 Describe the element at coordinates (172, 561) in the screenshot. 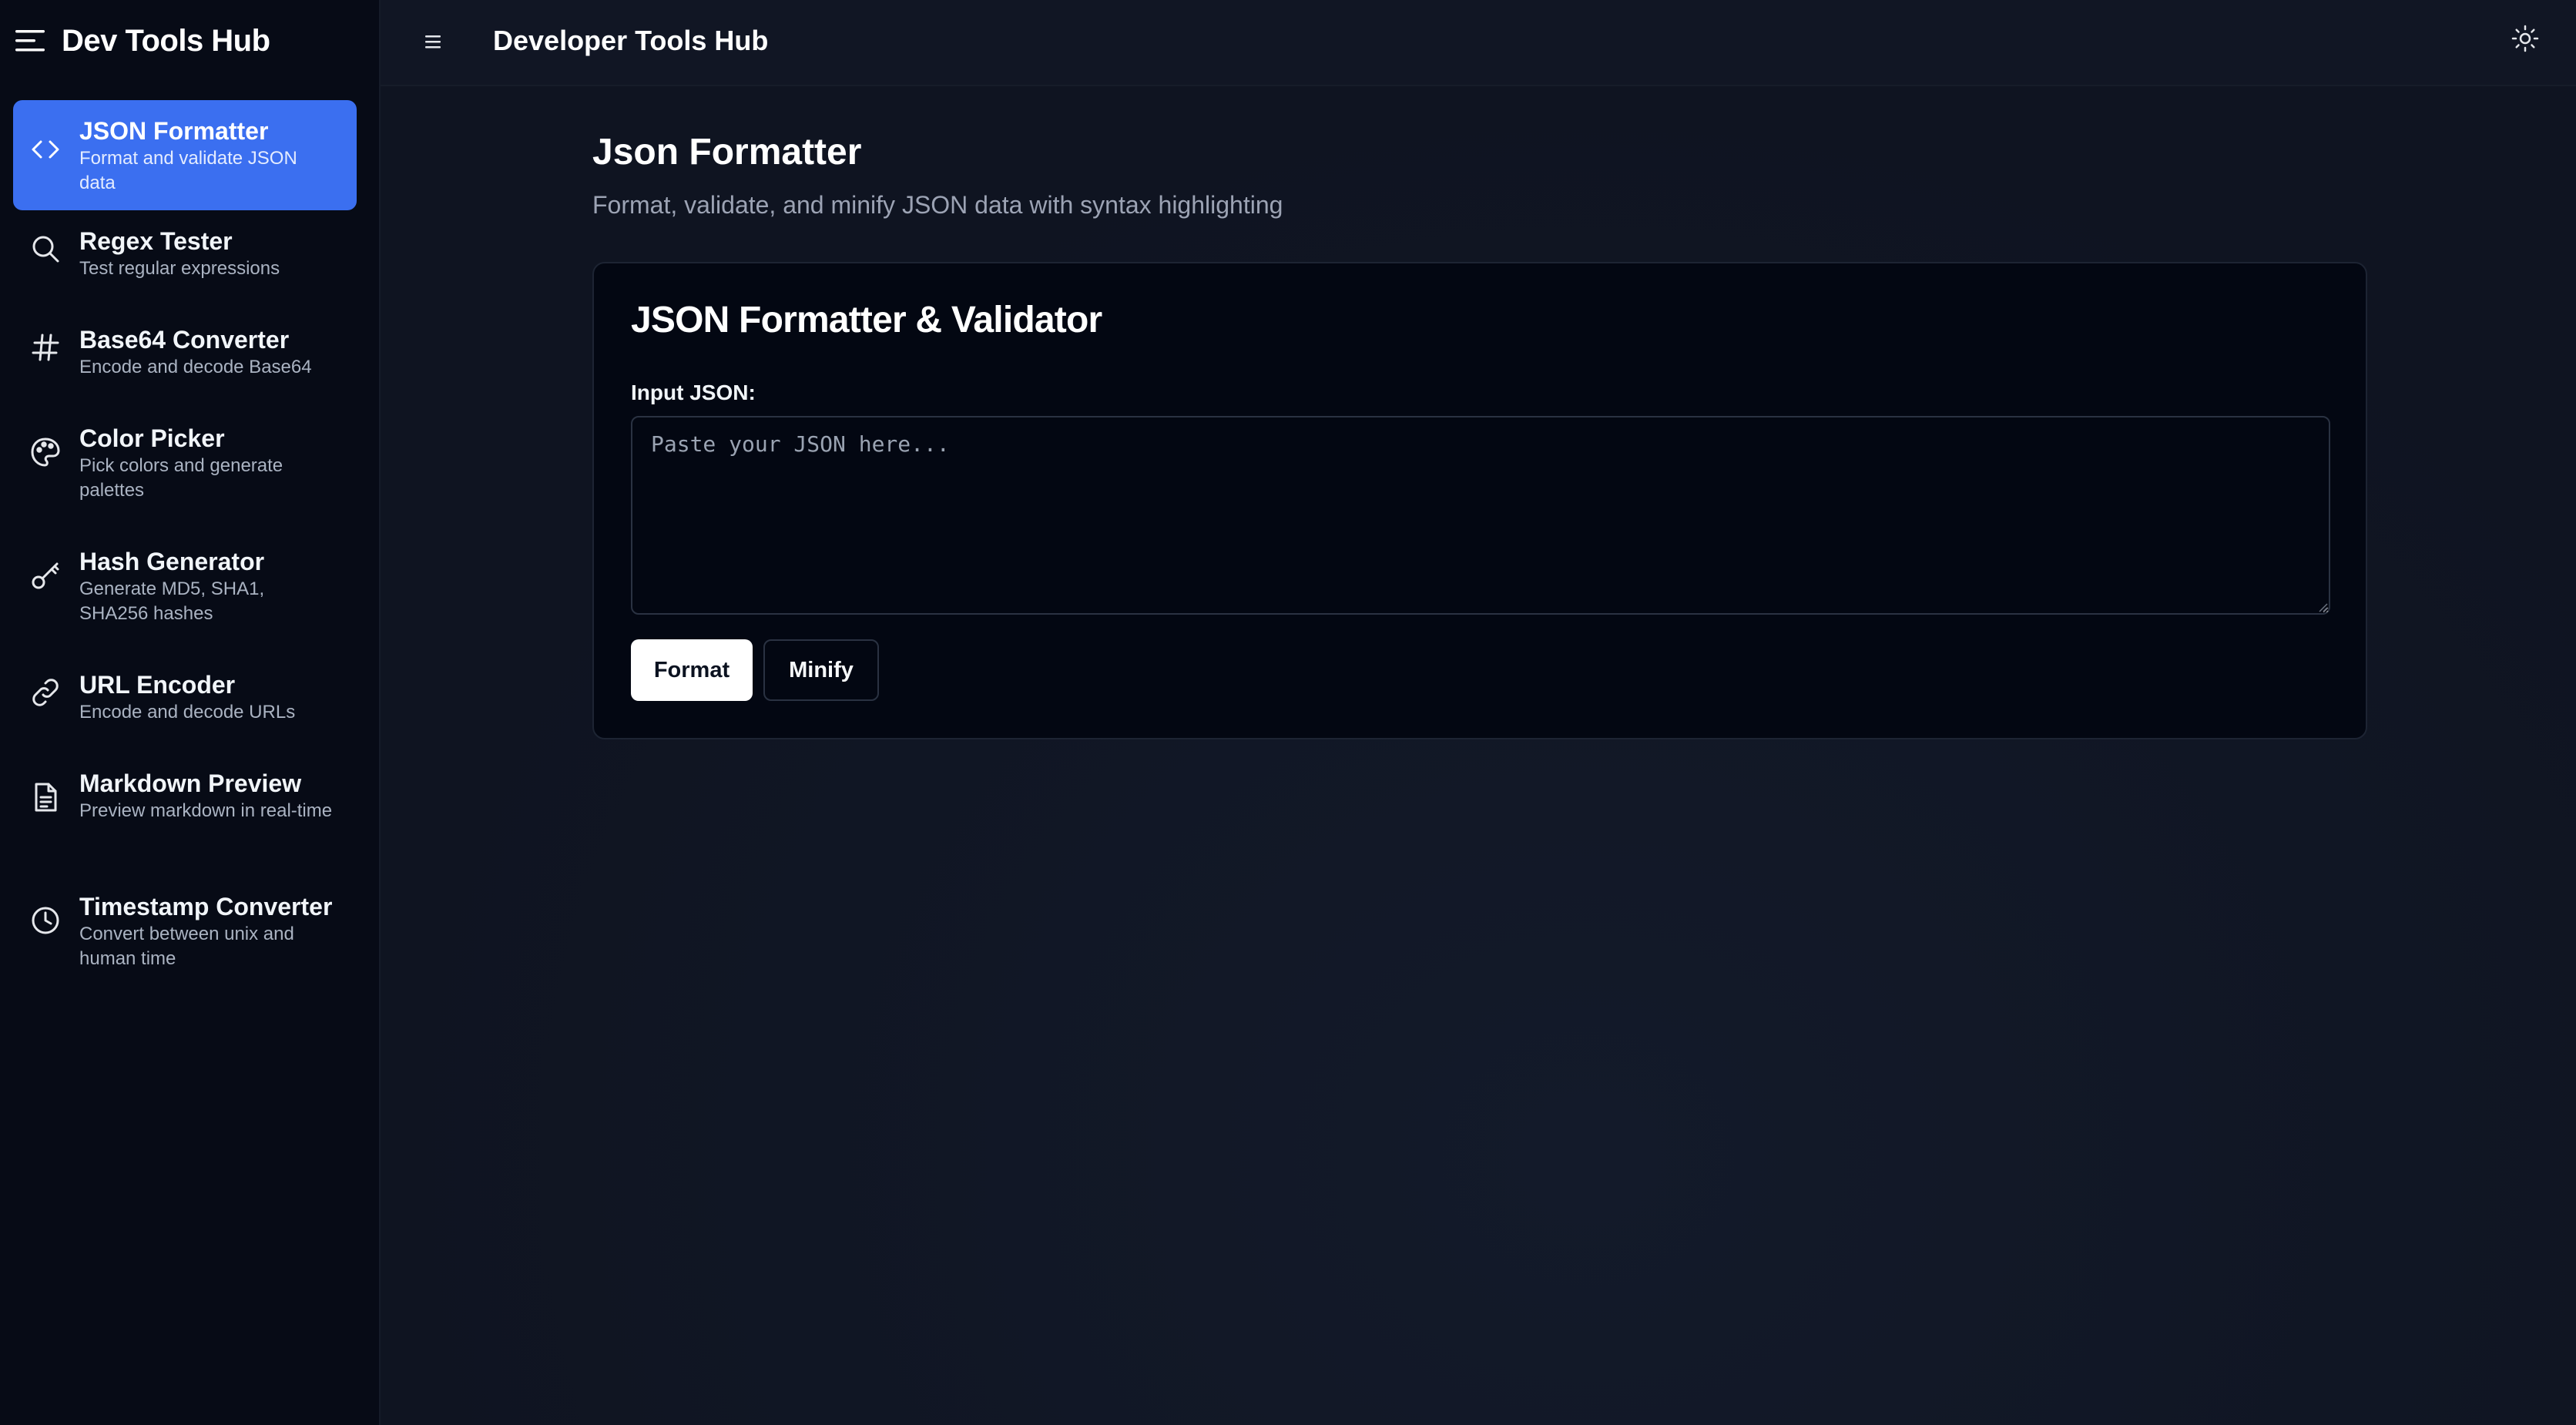

I see `sidebar-item-title: Hash Generator` at that location.